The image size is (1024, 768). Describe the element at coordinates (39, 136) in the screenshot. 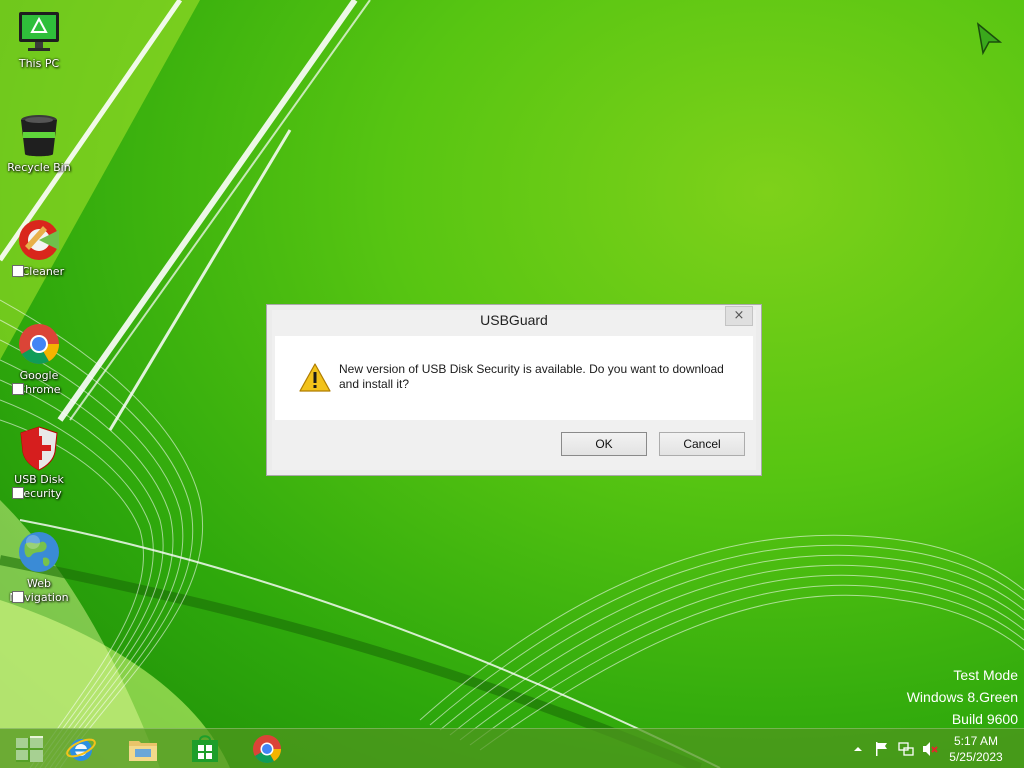

I see `recycle-bin-icon` at that location.